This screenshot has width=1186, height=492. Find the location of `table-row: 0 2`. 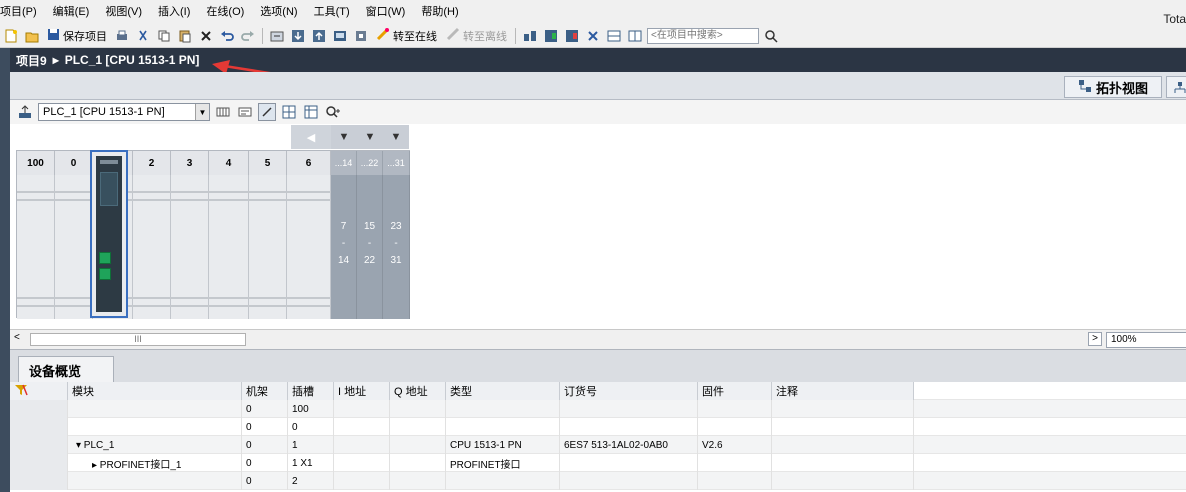

table-row: 0 2 is located at coordinates (598, 481).